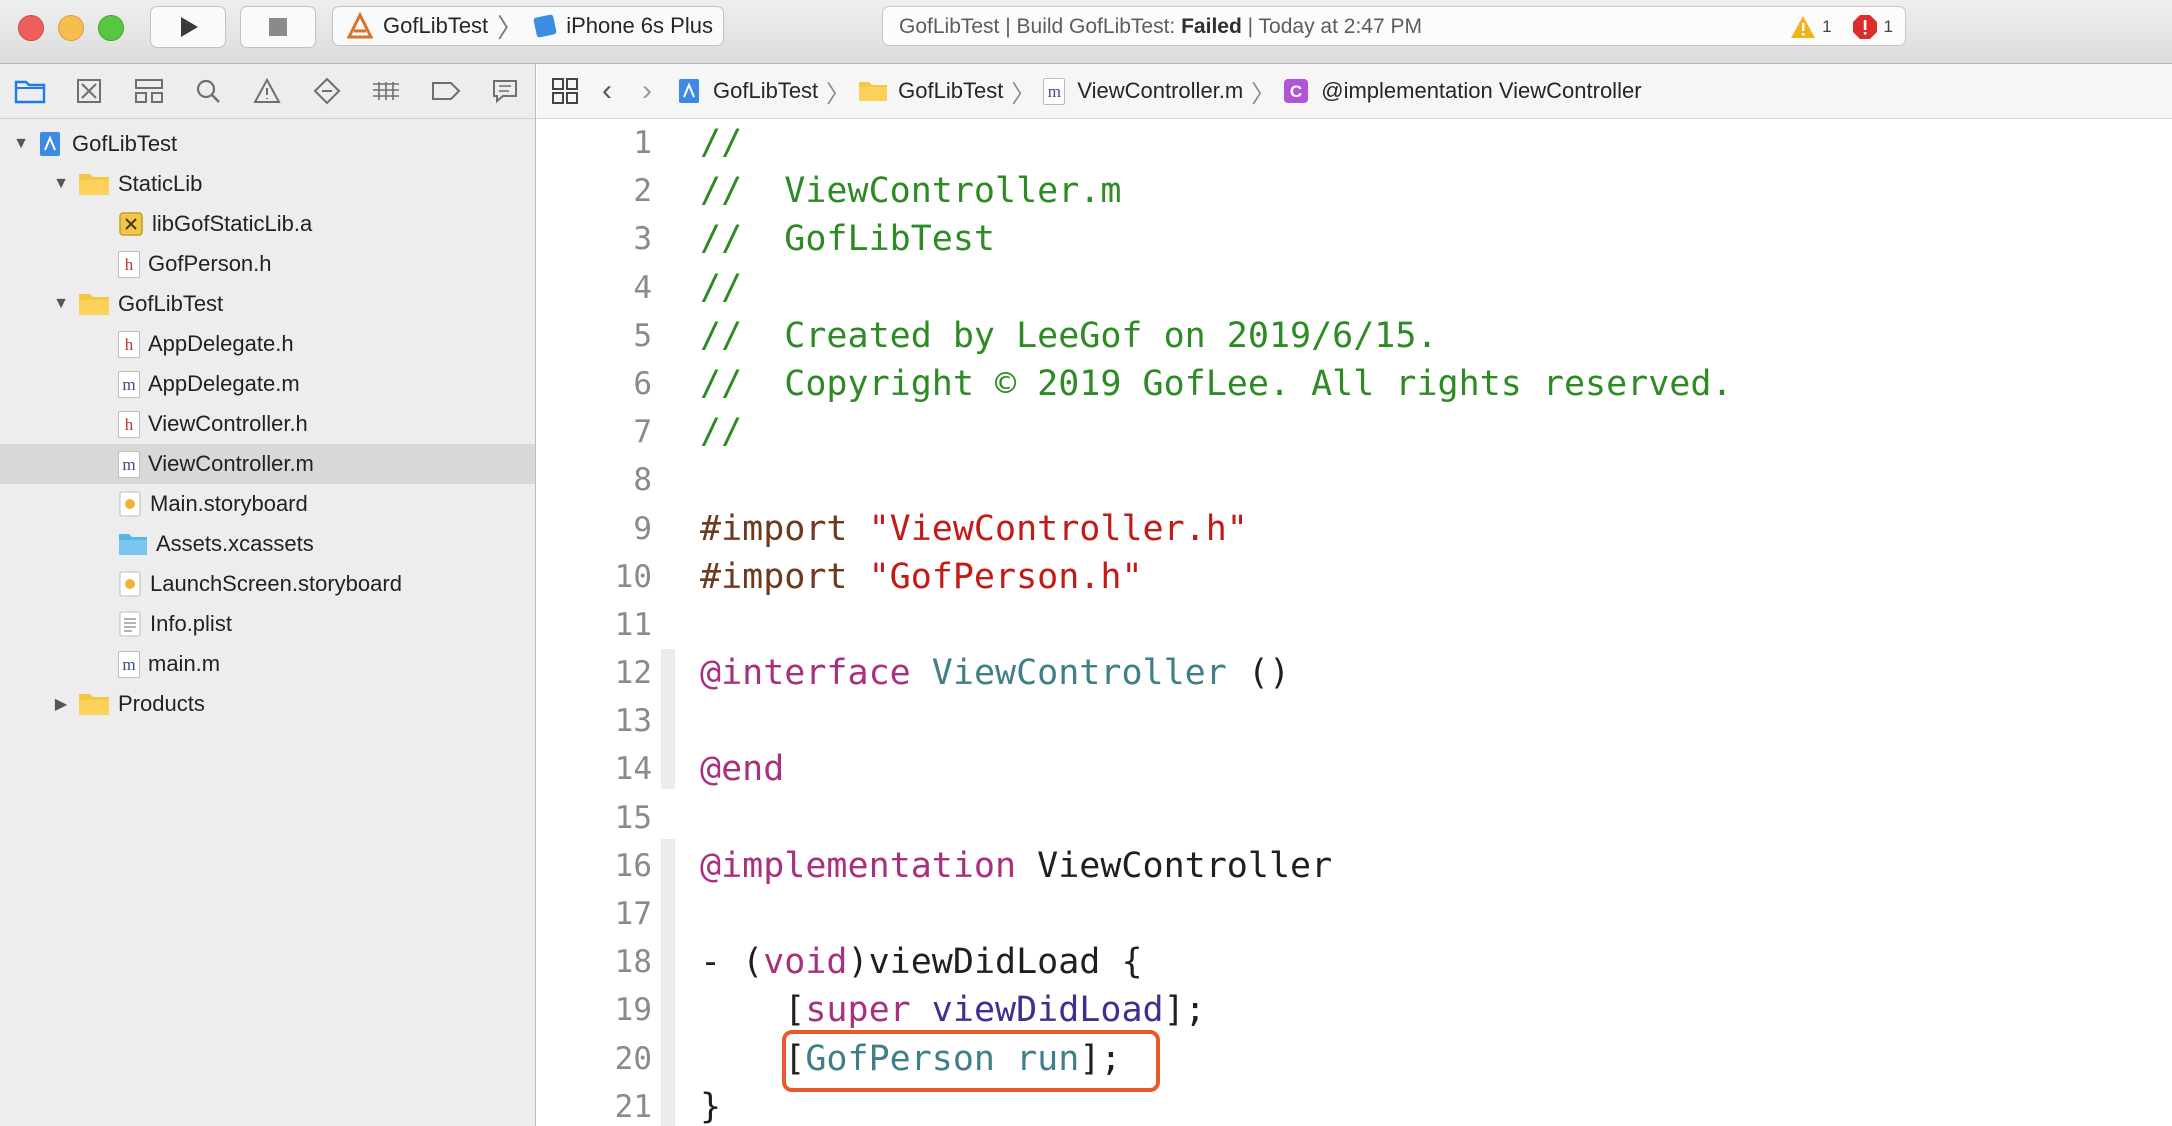 Image resolution: width=2172 pixels, height=1126 pixels. What do you see at coordinates (642, 432) in the screenshot?
I see `line-number: 7` at bounding box center [642, 432].